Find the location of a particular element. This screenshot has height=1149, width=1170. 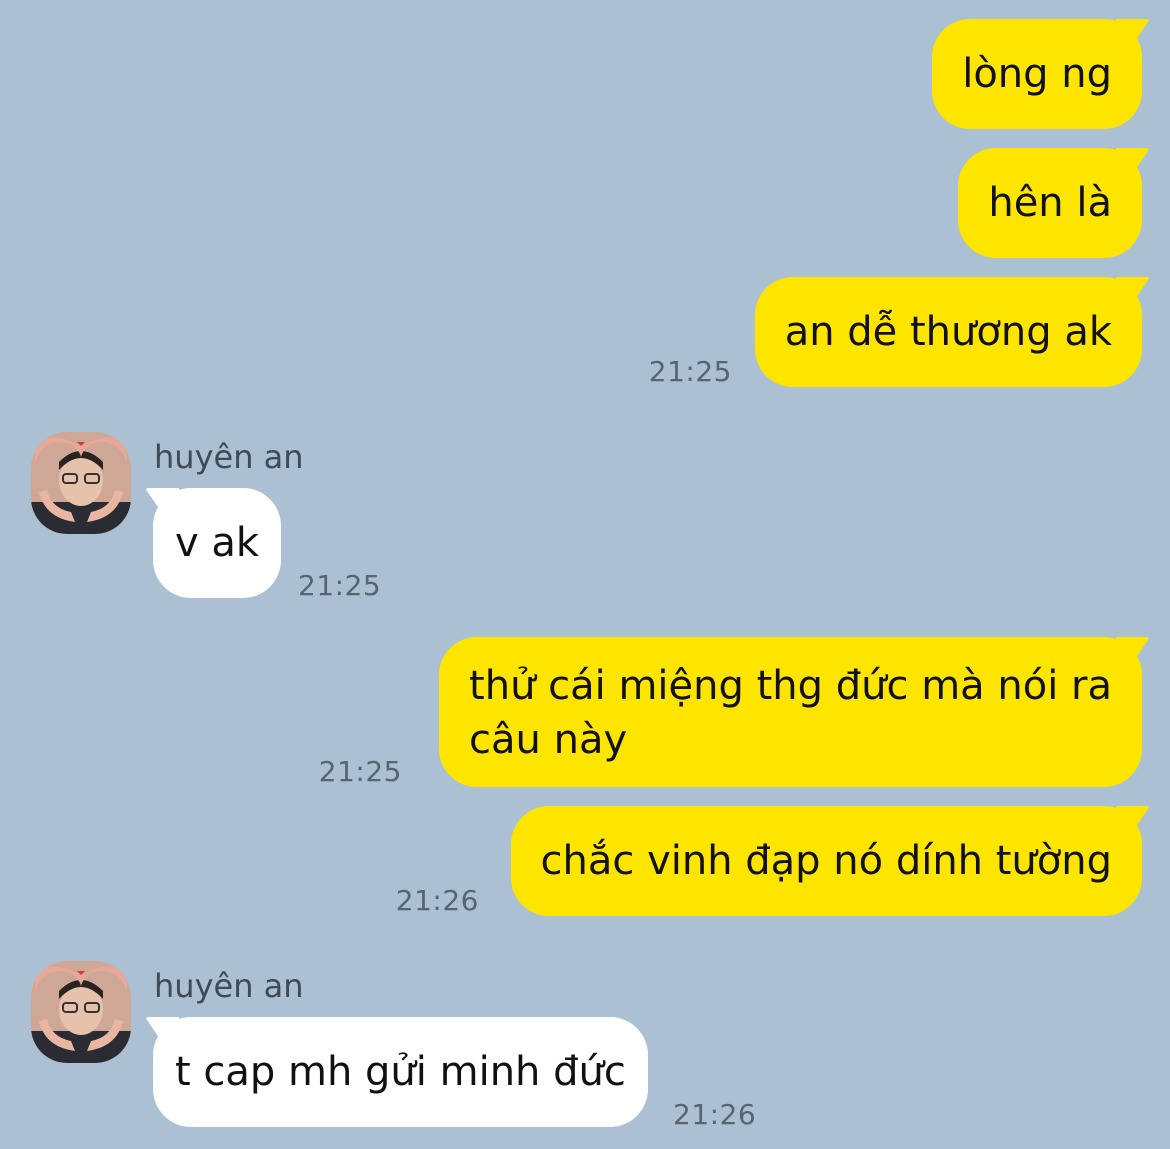

message-text: t cap mh gửi minh đức is located at coordinates (400, 1072).